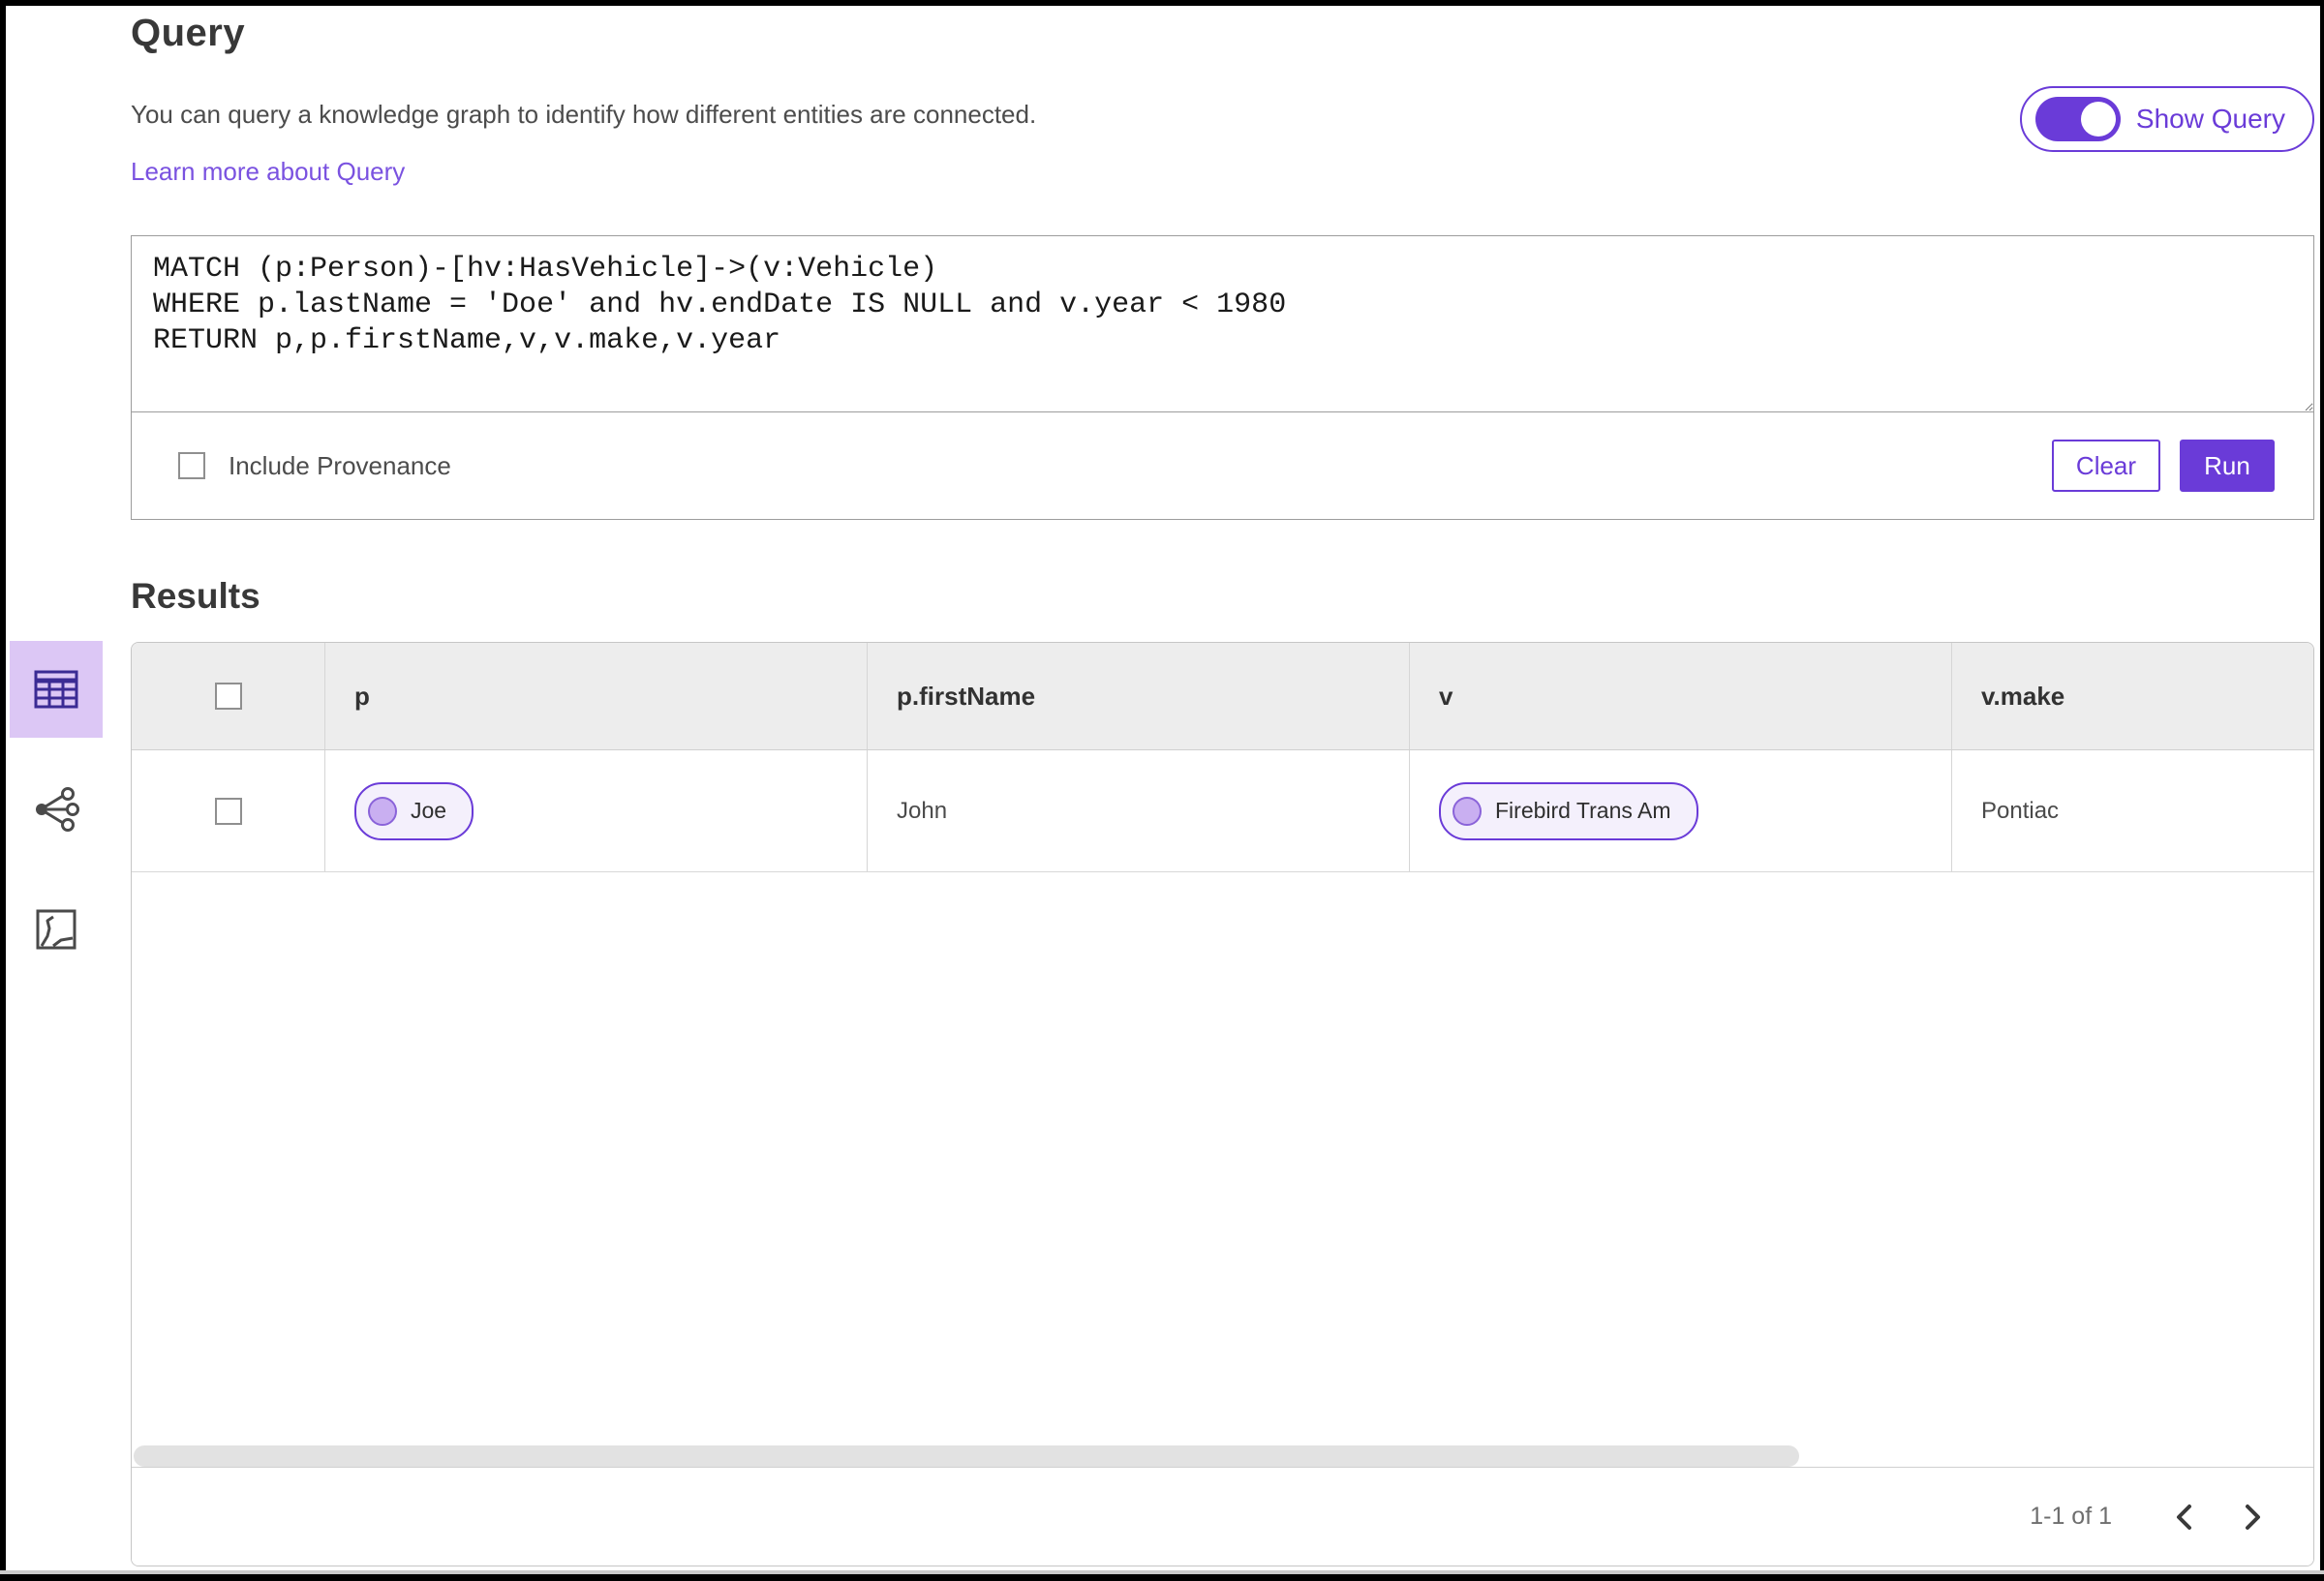 The width and height of the screenshot is (2324, 1581). What do you see at coordinates (2210, 119) in the screenshot?
I see `show-query-label: Show Query` at bounding box center [2210, 119].